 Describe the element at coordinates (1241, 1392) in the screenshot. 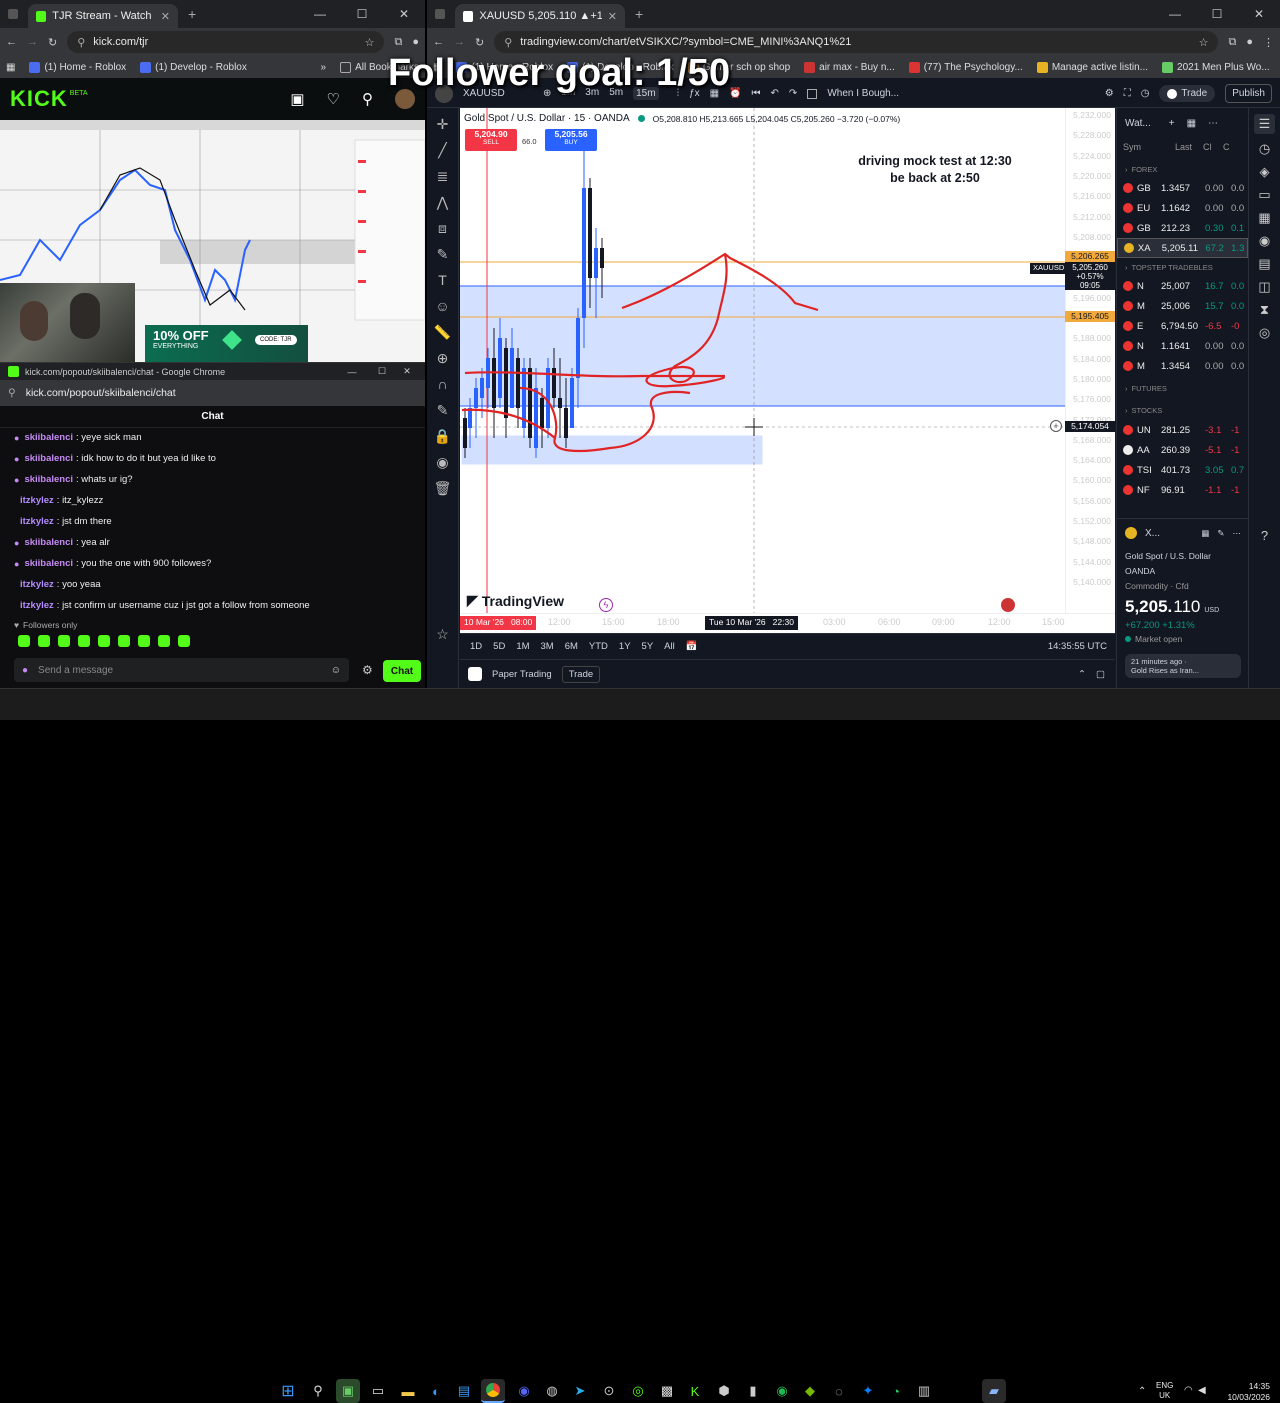

I see `system-clock: 14:35 10/03/2026` at that location.